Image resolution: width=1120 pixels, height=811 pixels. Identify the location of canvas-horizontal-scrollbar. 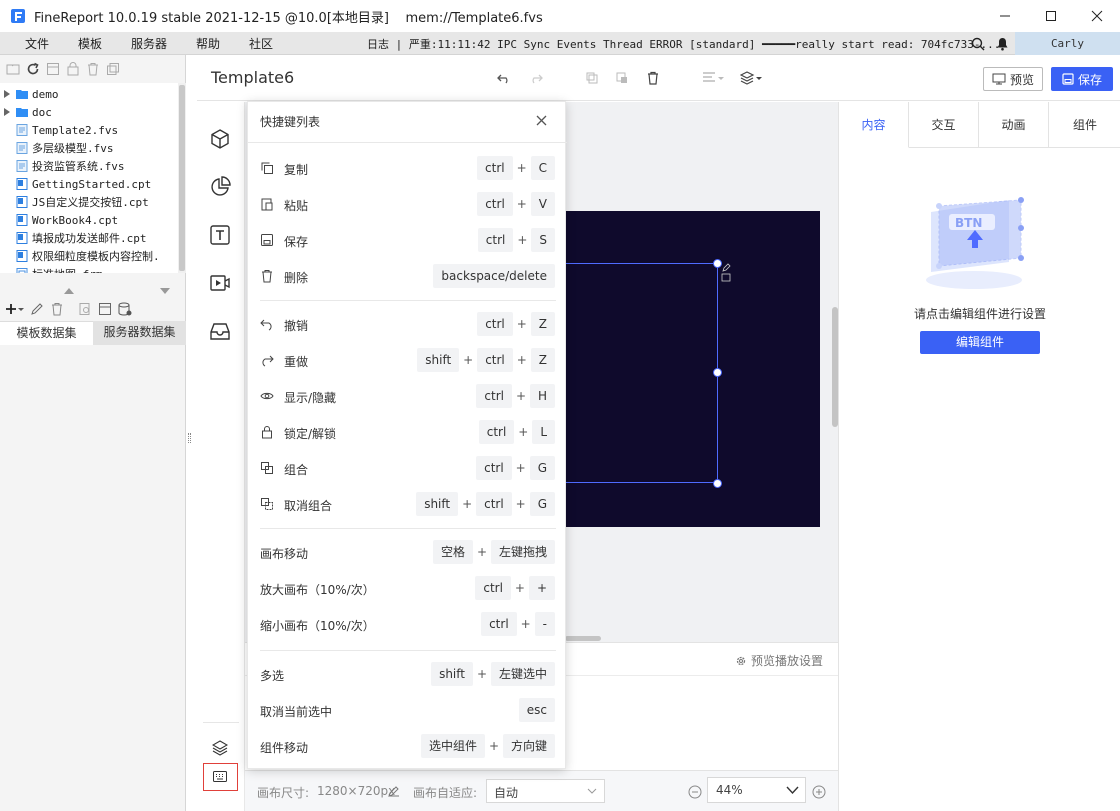
(583, 638).